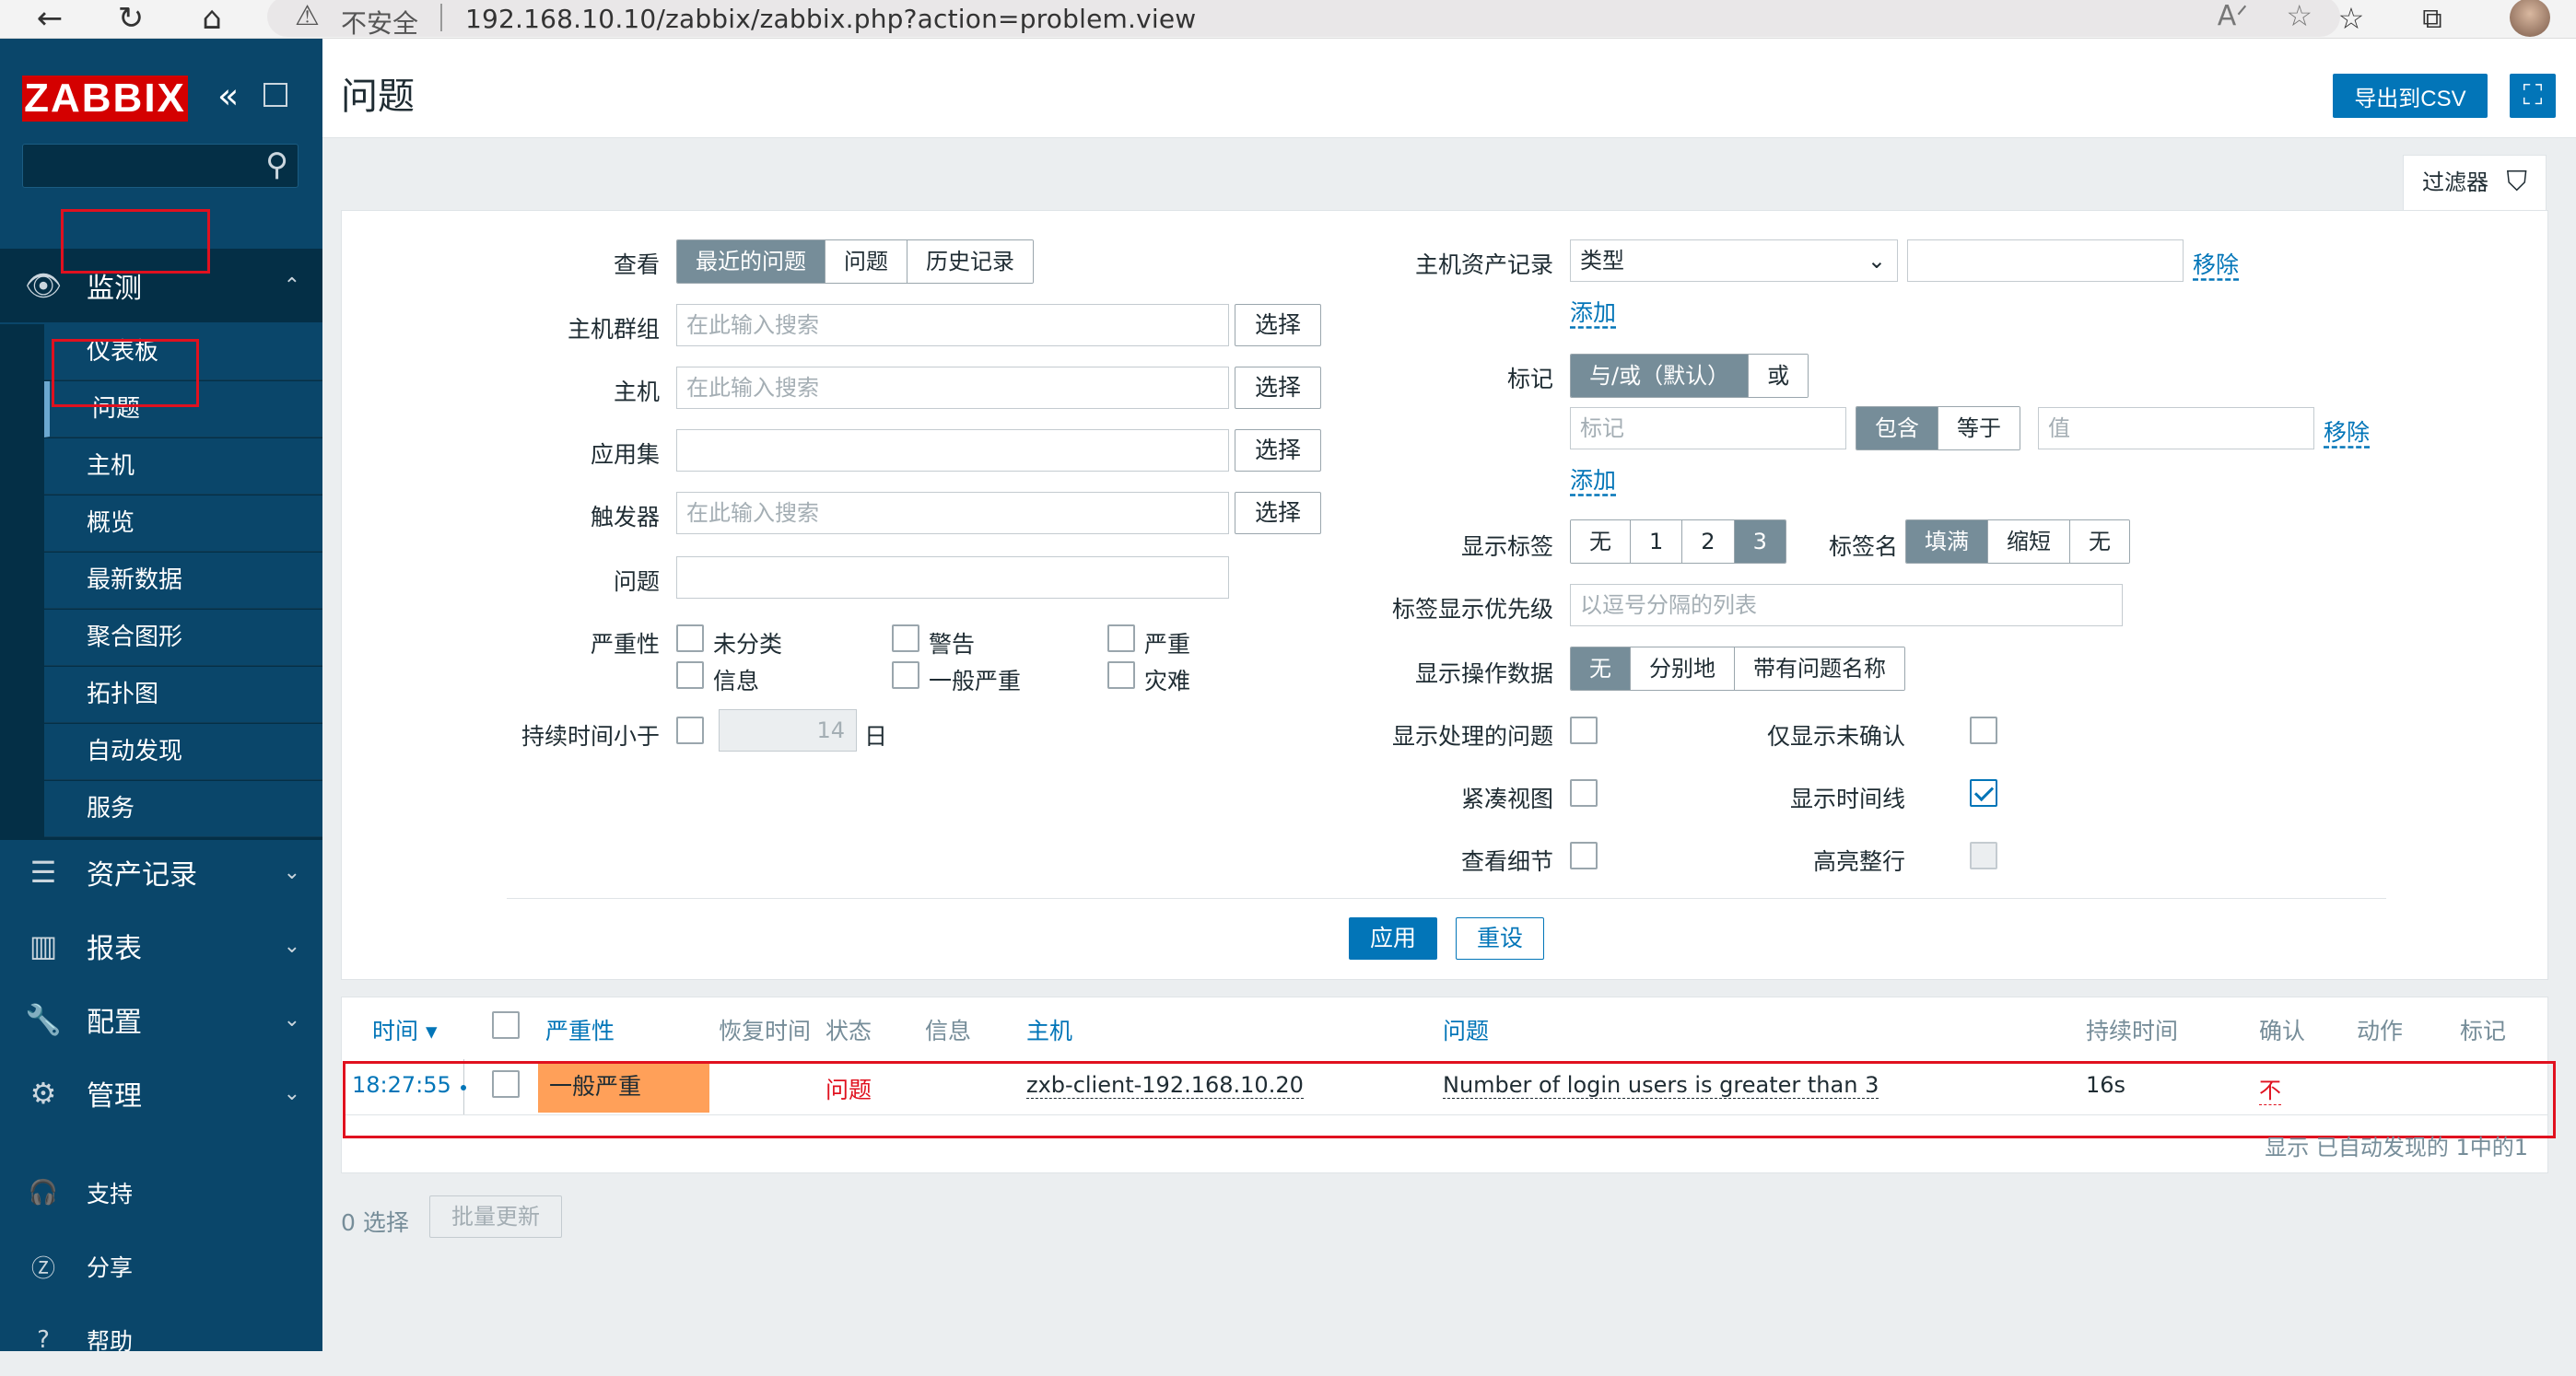 The width and height of the screenshot is (2576, 1376). Describe the element at coordinates (953, 513) in the screenshot. I see `trigger-input: 在此输入搜索` at that location.